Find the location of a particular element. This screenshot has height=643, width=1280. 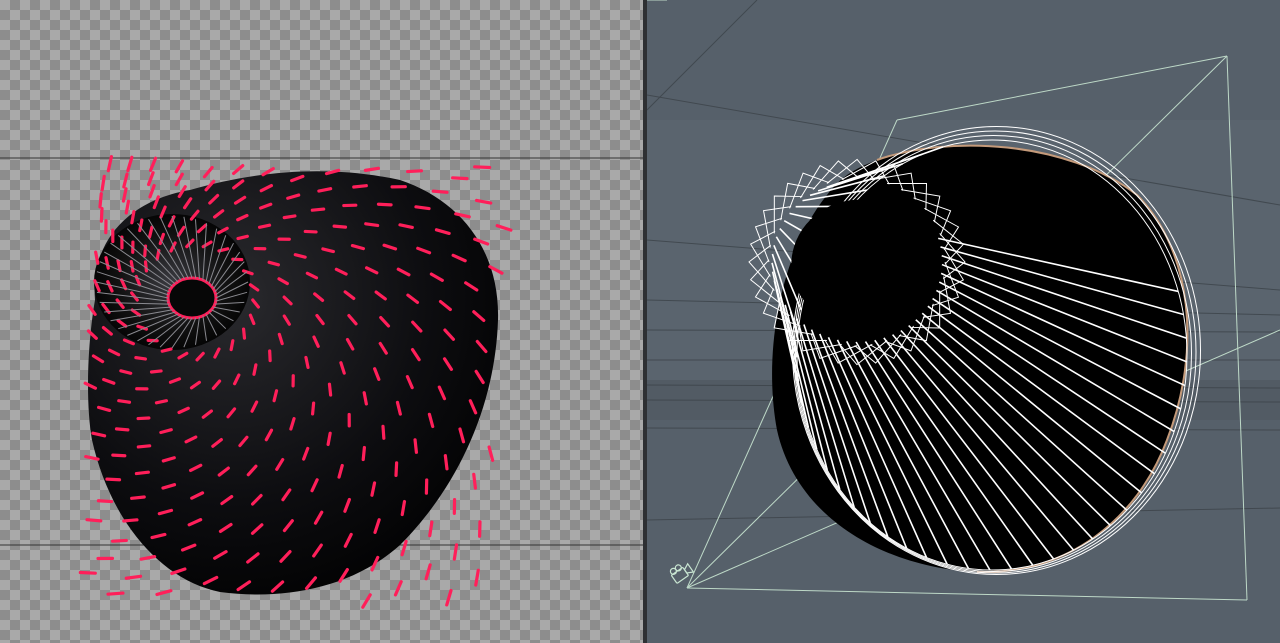

funnel-core is located at coordinates (192, 298).